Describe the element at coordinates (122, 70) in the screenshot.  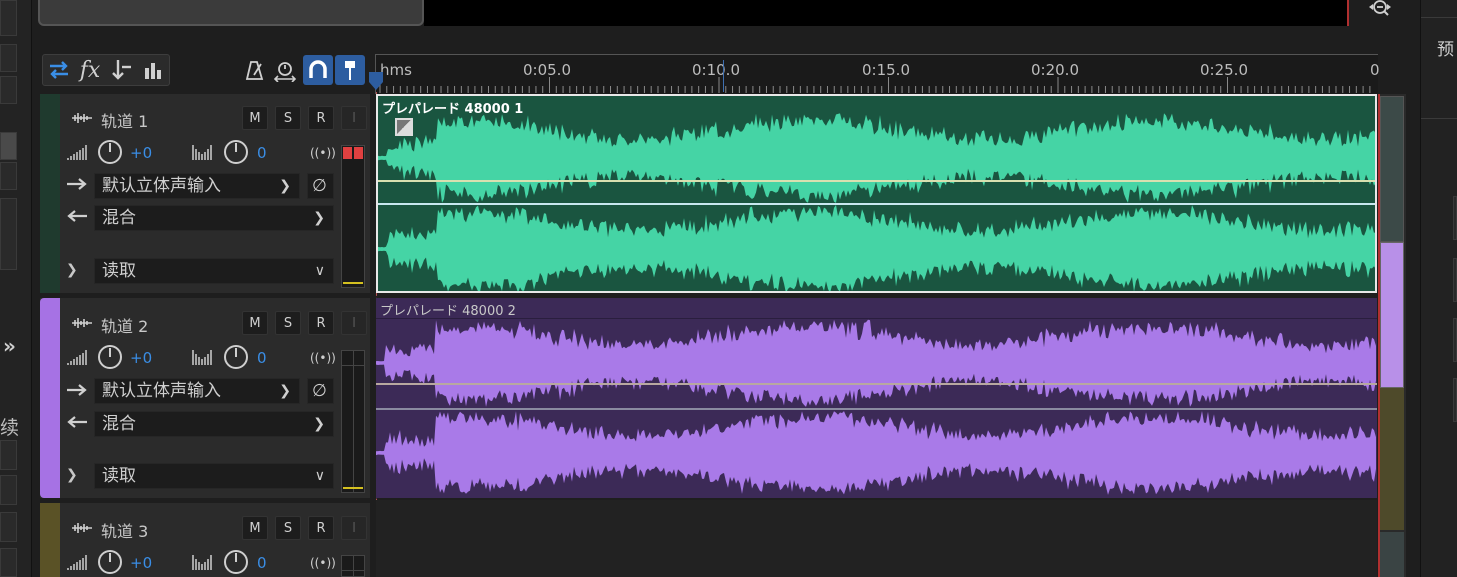
I see `input-output-button` at that location.